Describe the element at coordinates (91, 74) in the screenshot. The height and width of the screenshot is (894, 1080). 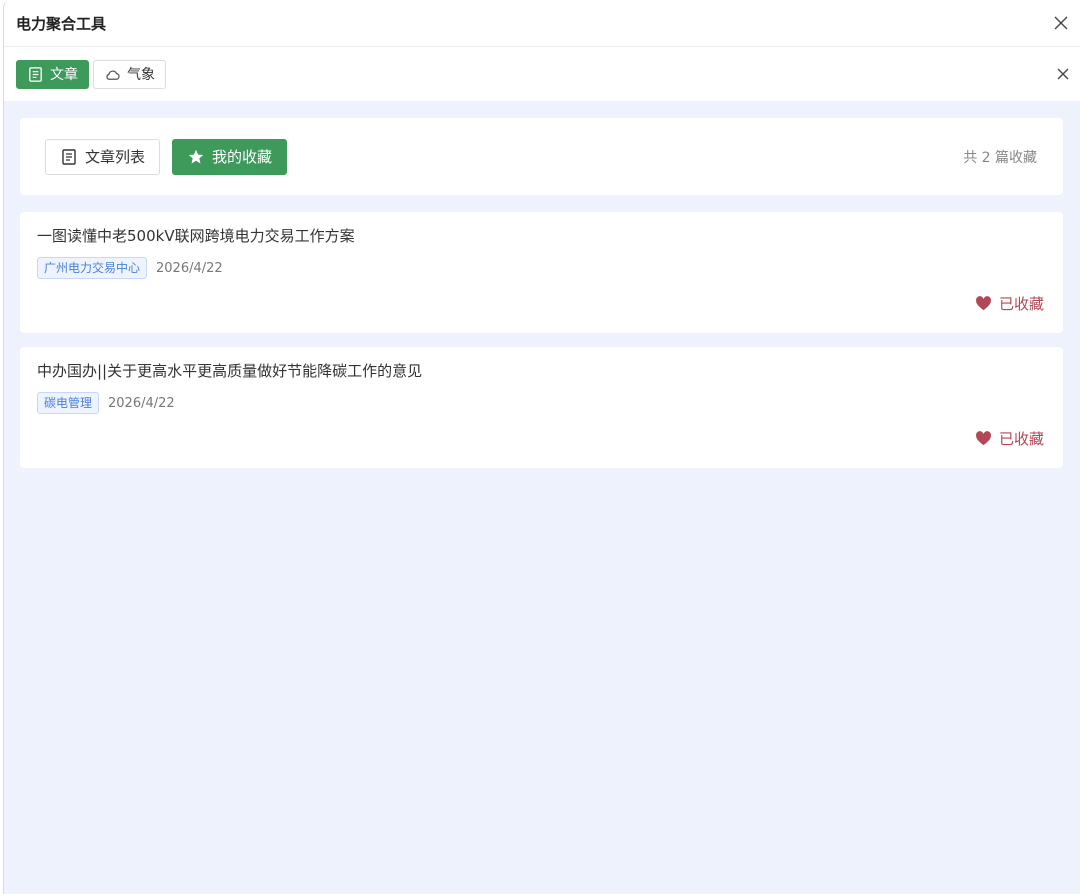
I see `tab-list: 文章 气象` at that location.